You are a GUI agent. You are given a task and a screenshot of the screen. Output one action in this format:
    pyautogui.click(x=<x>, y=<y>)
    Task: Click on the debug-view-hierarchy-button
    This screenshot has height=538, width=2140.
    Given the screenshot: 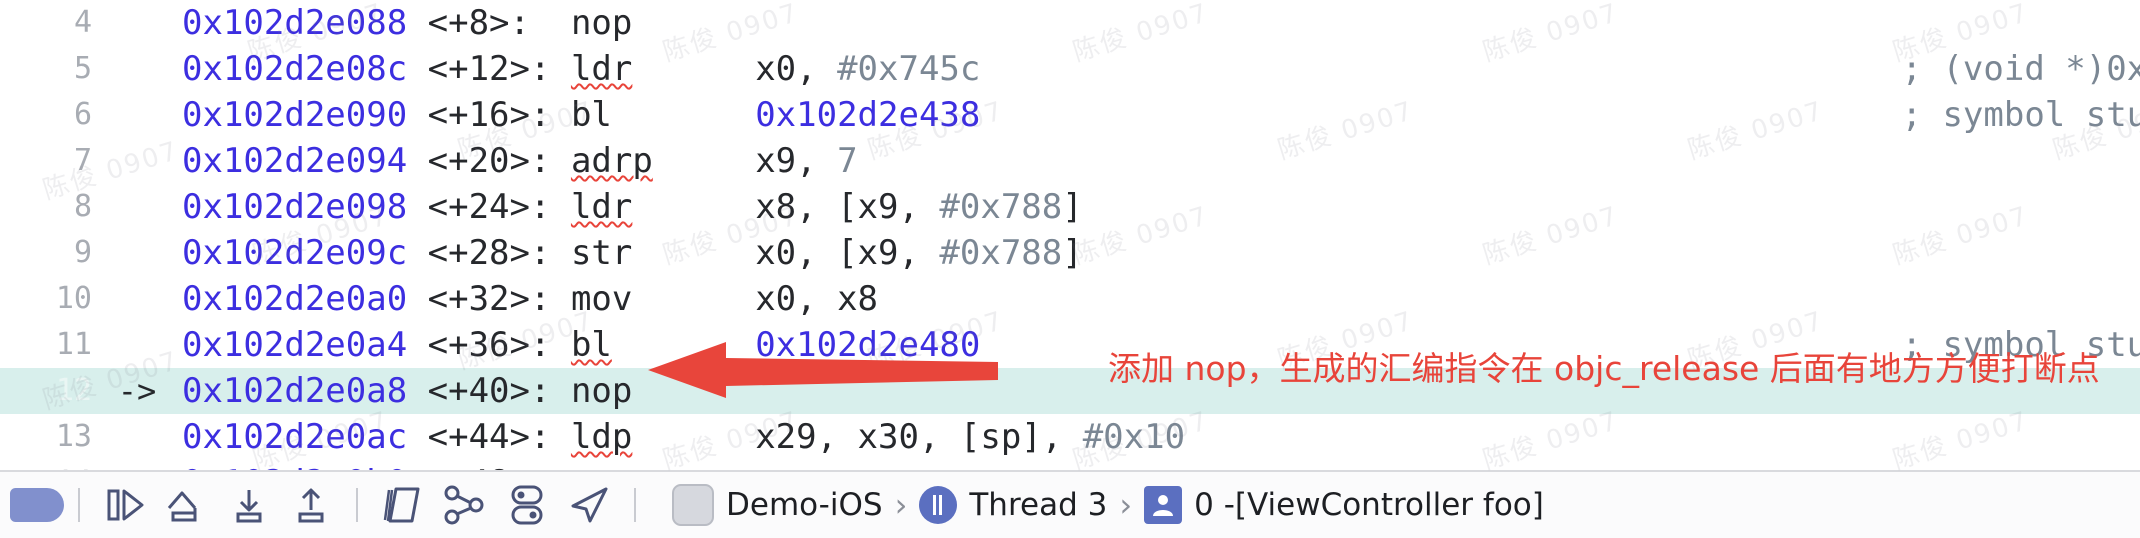 What is the action you would take?
    pyautogui.click(x=403, y=505)
    